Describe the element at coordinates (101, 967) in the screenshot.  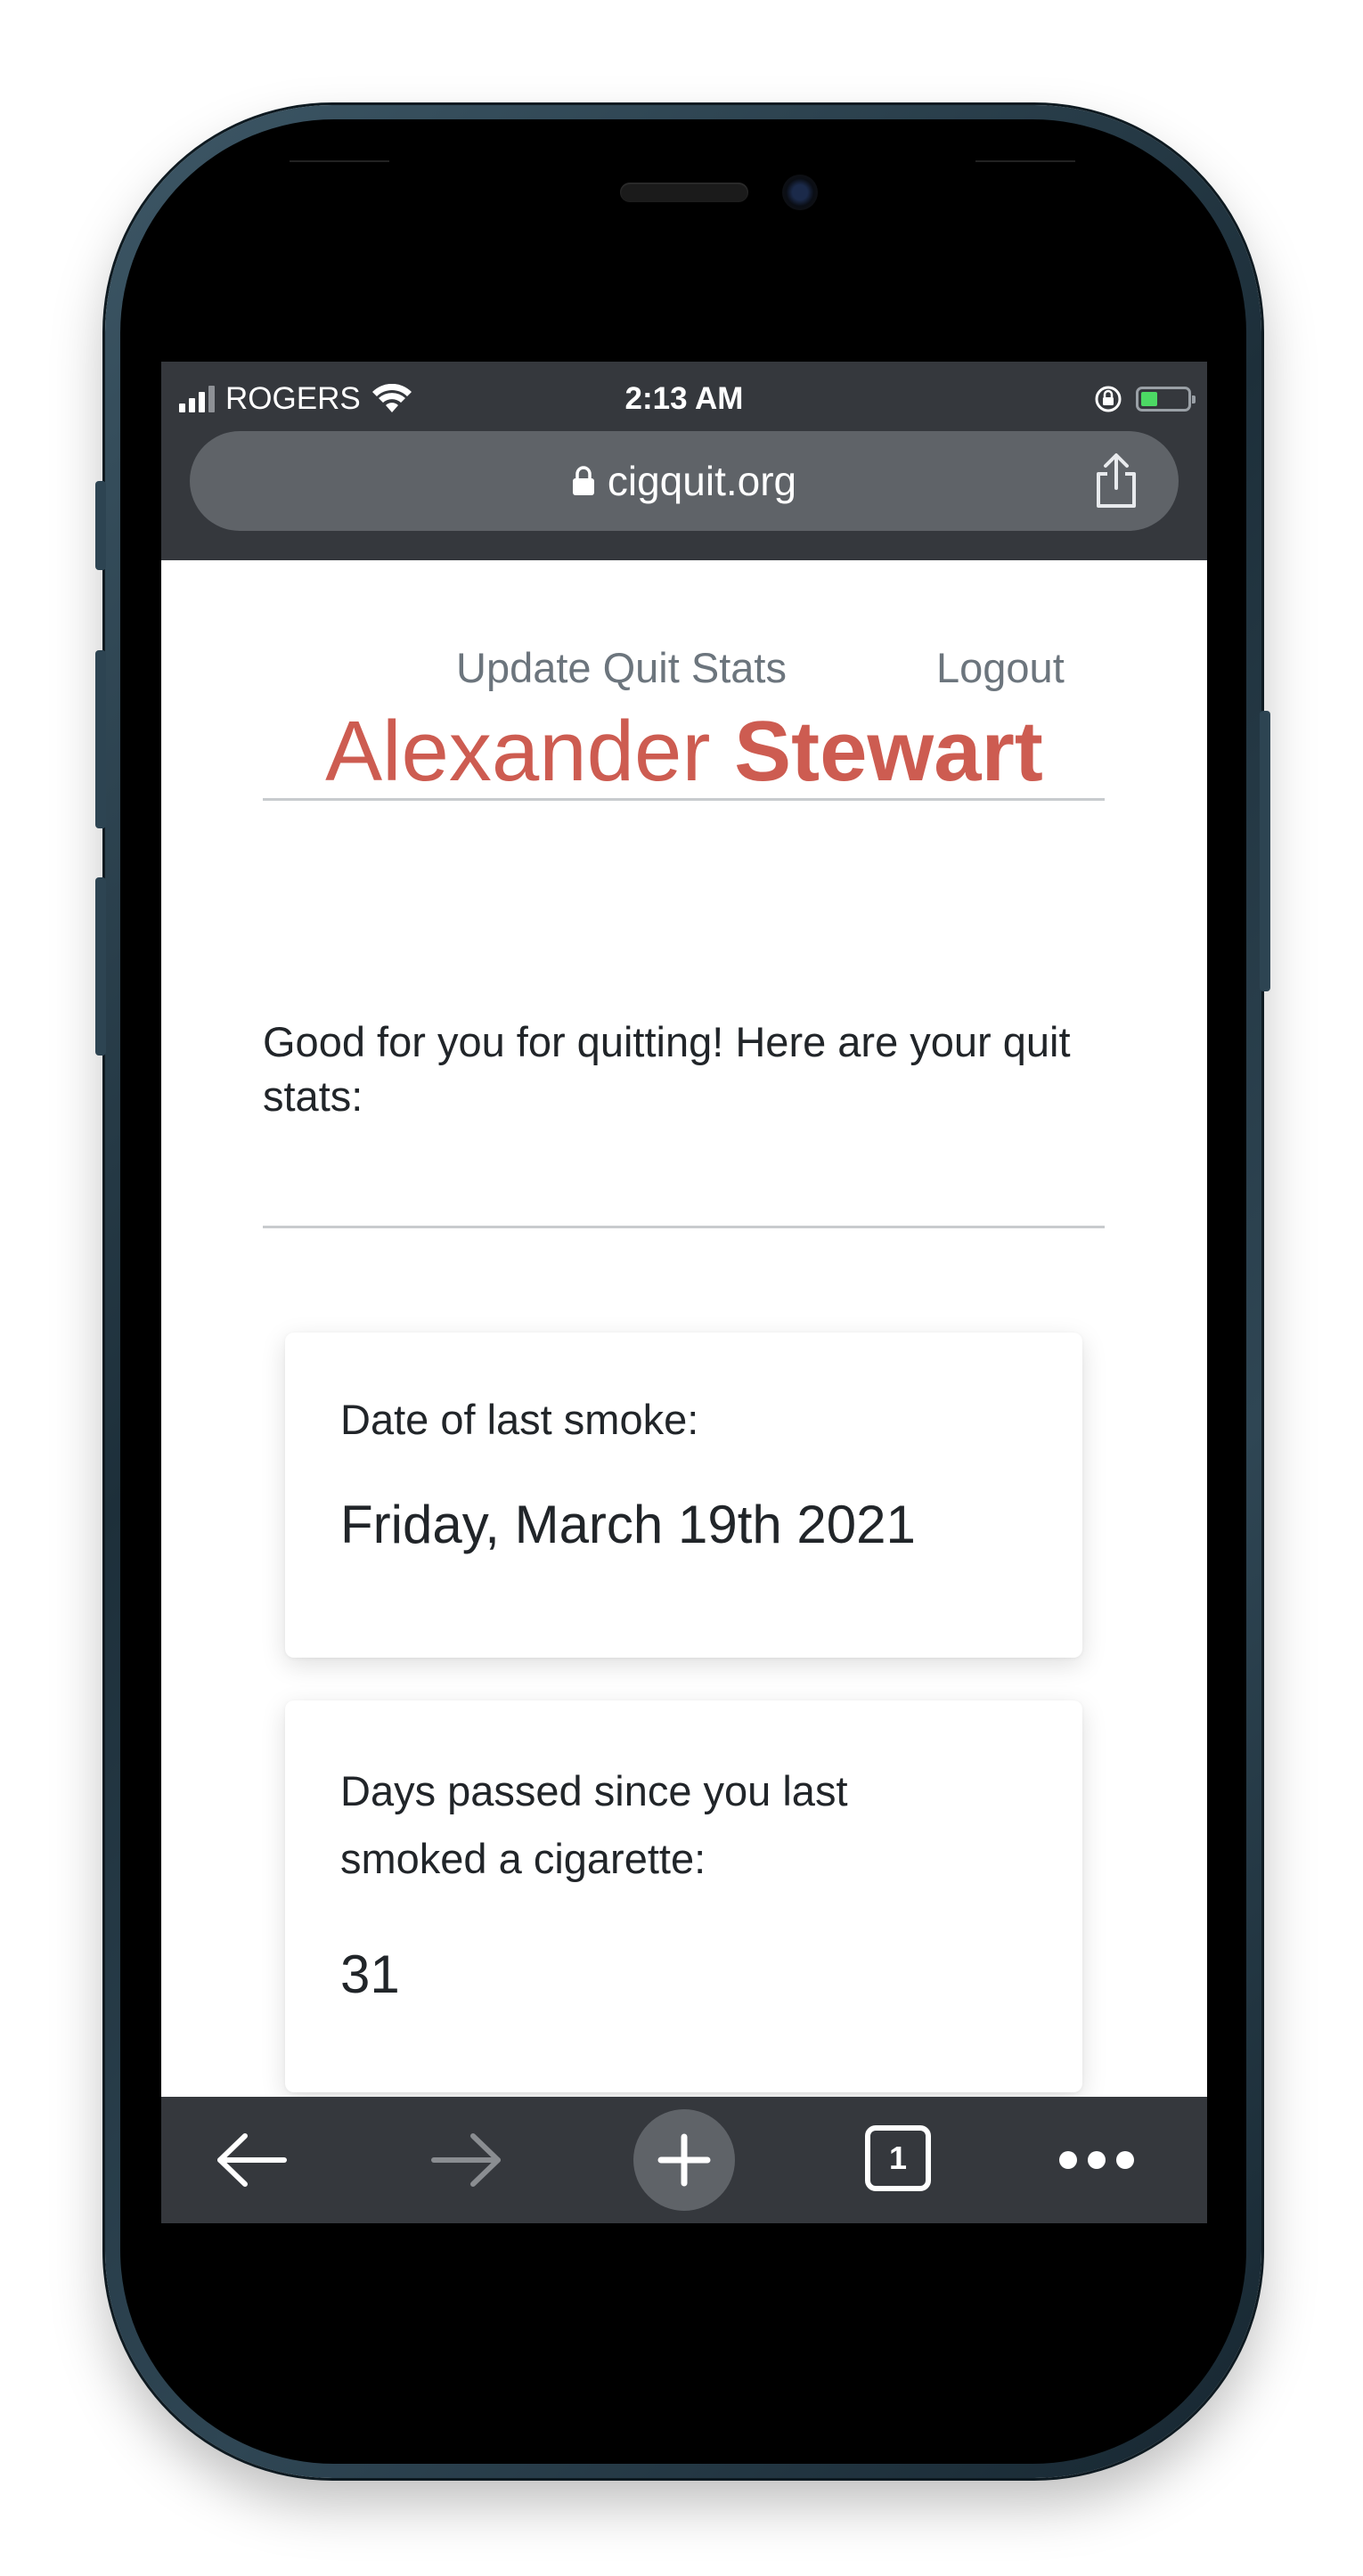
I see `volume-down-button` at that location.